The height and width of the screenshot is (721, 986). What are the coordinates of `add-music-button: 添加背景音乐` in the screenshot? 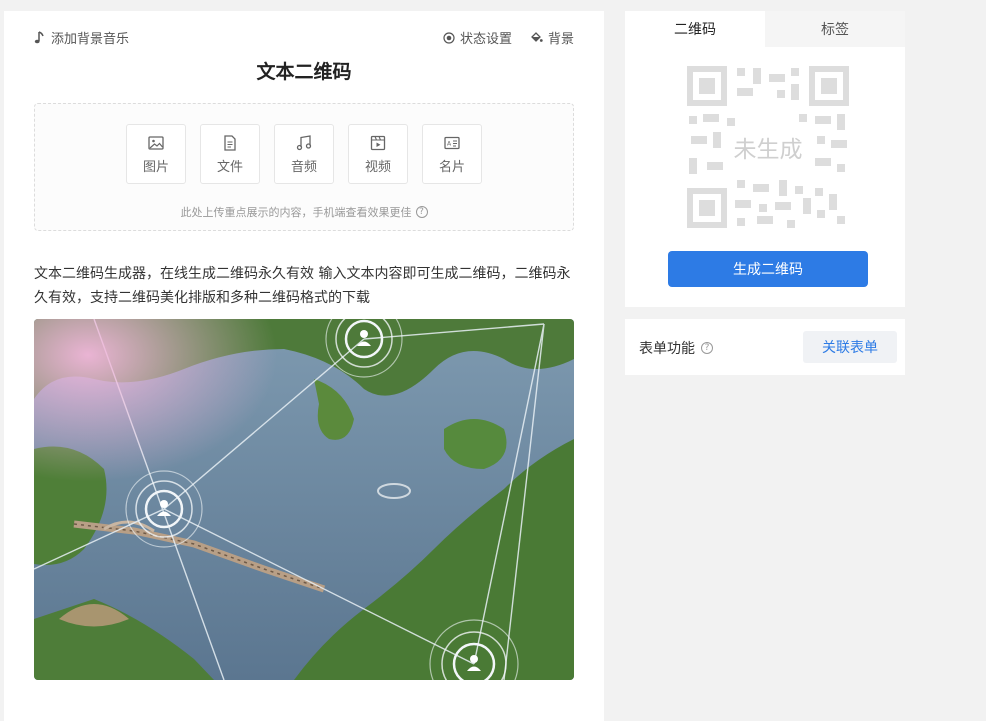 It's located at (81, 37).